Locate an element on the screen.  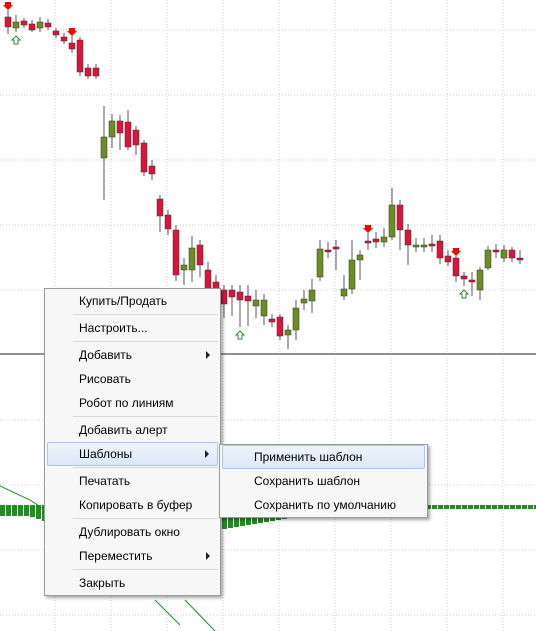
menu-item-duplicate-window: Дублировать окно is located at coordinates (132, 532).